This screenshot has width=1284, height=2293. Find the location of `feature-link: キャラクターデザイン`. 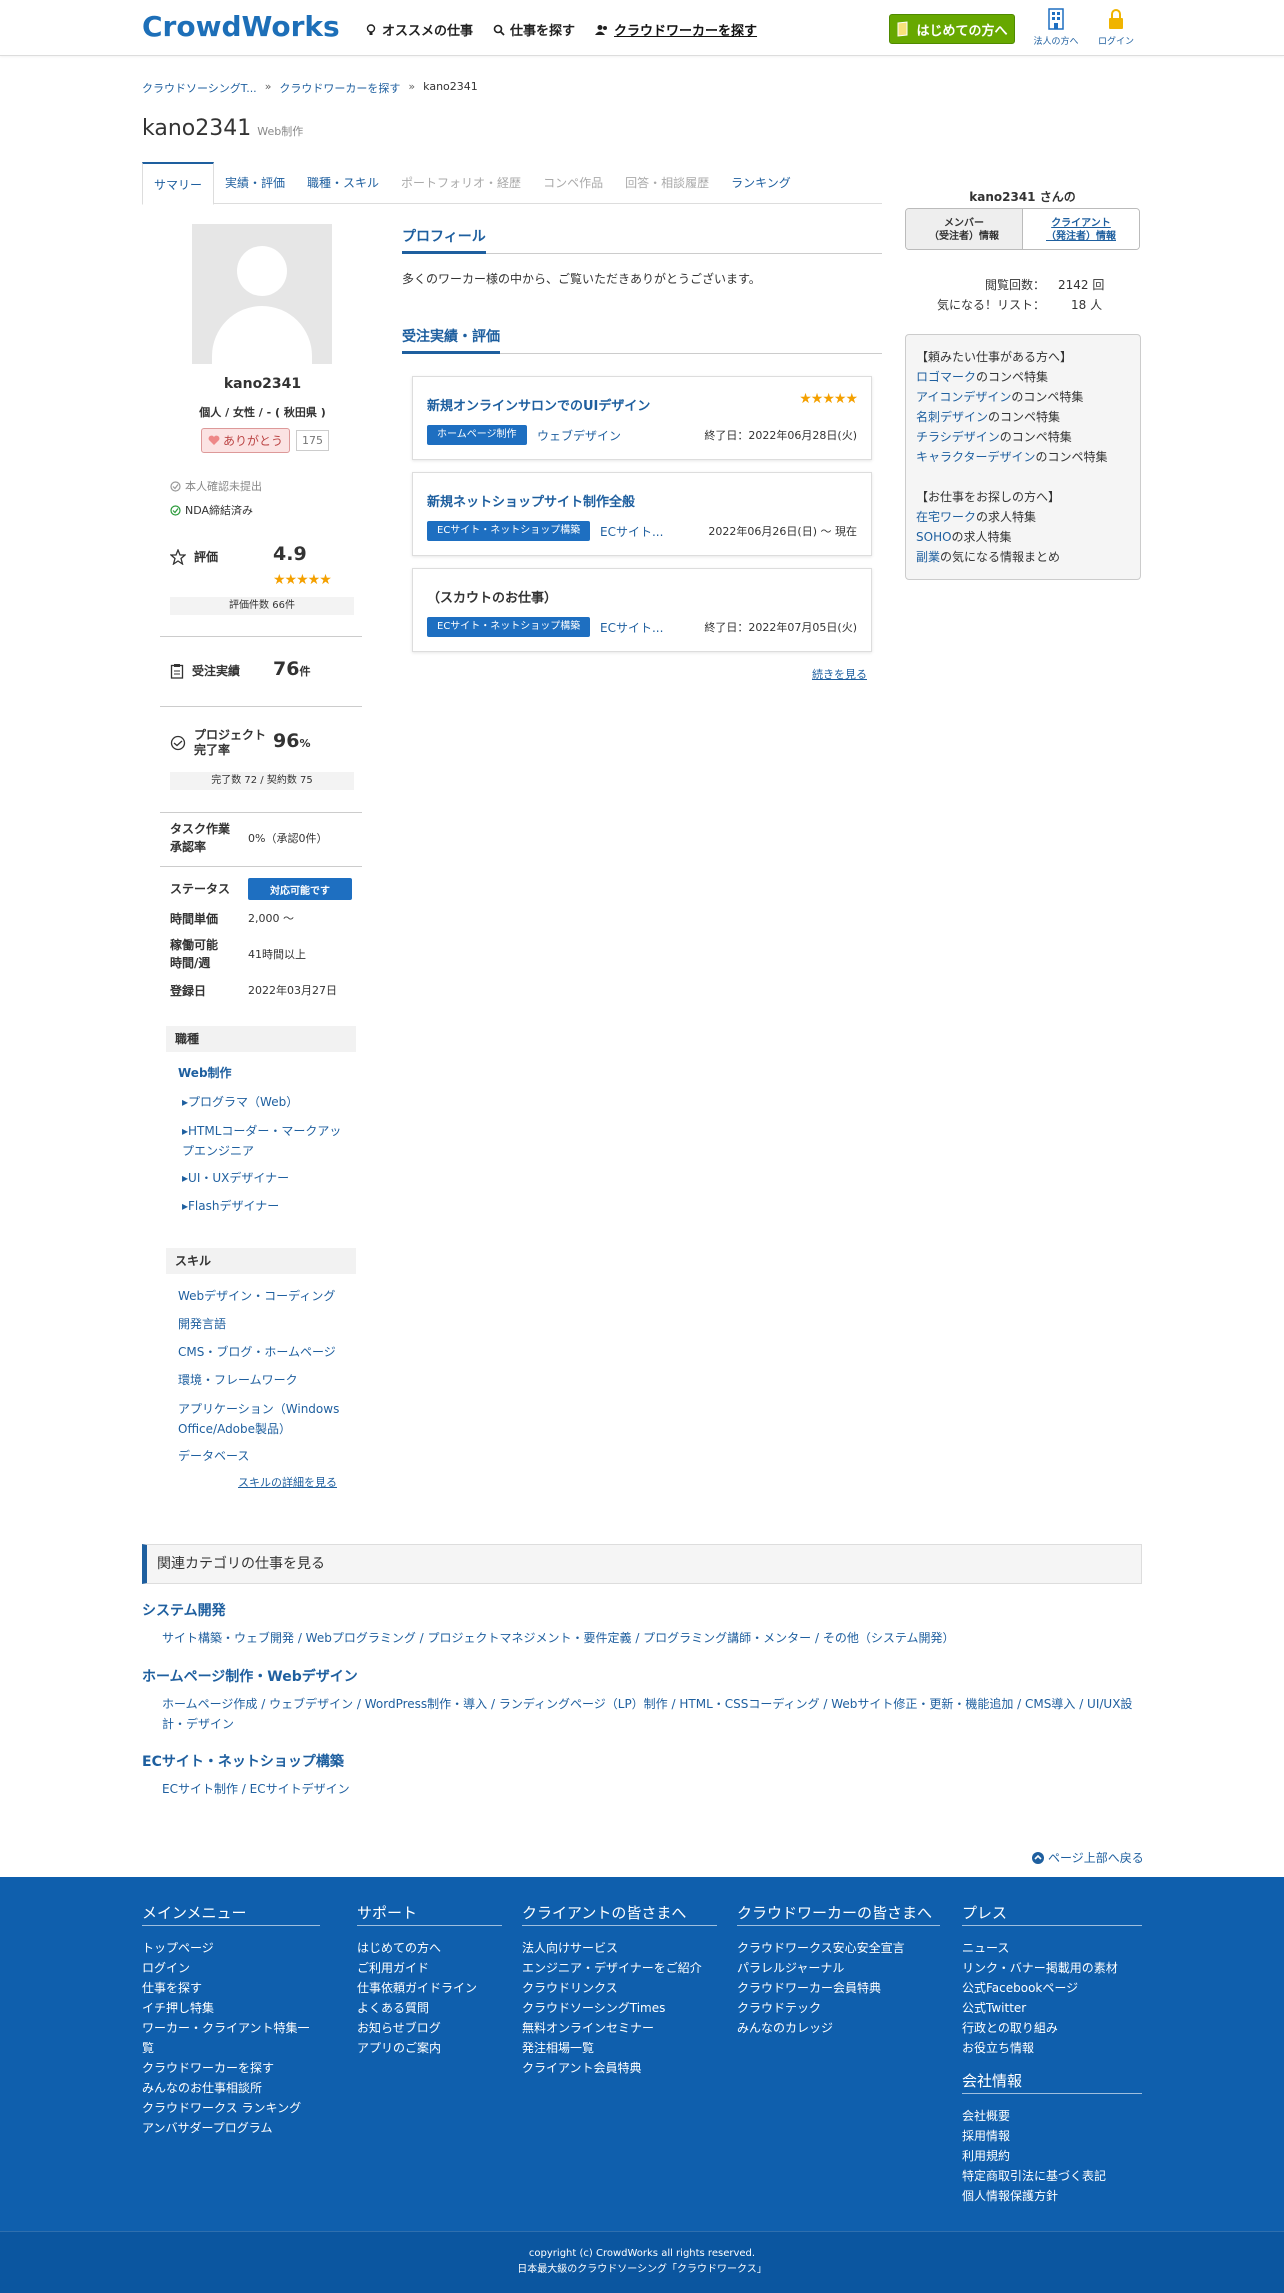

feature-link: キャラクターデザイン is located at coordinates (976, 457).